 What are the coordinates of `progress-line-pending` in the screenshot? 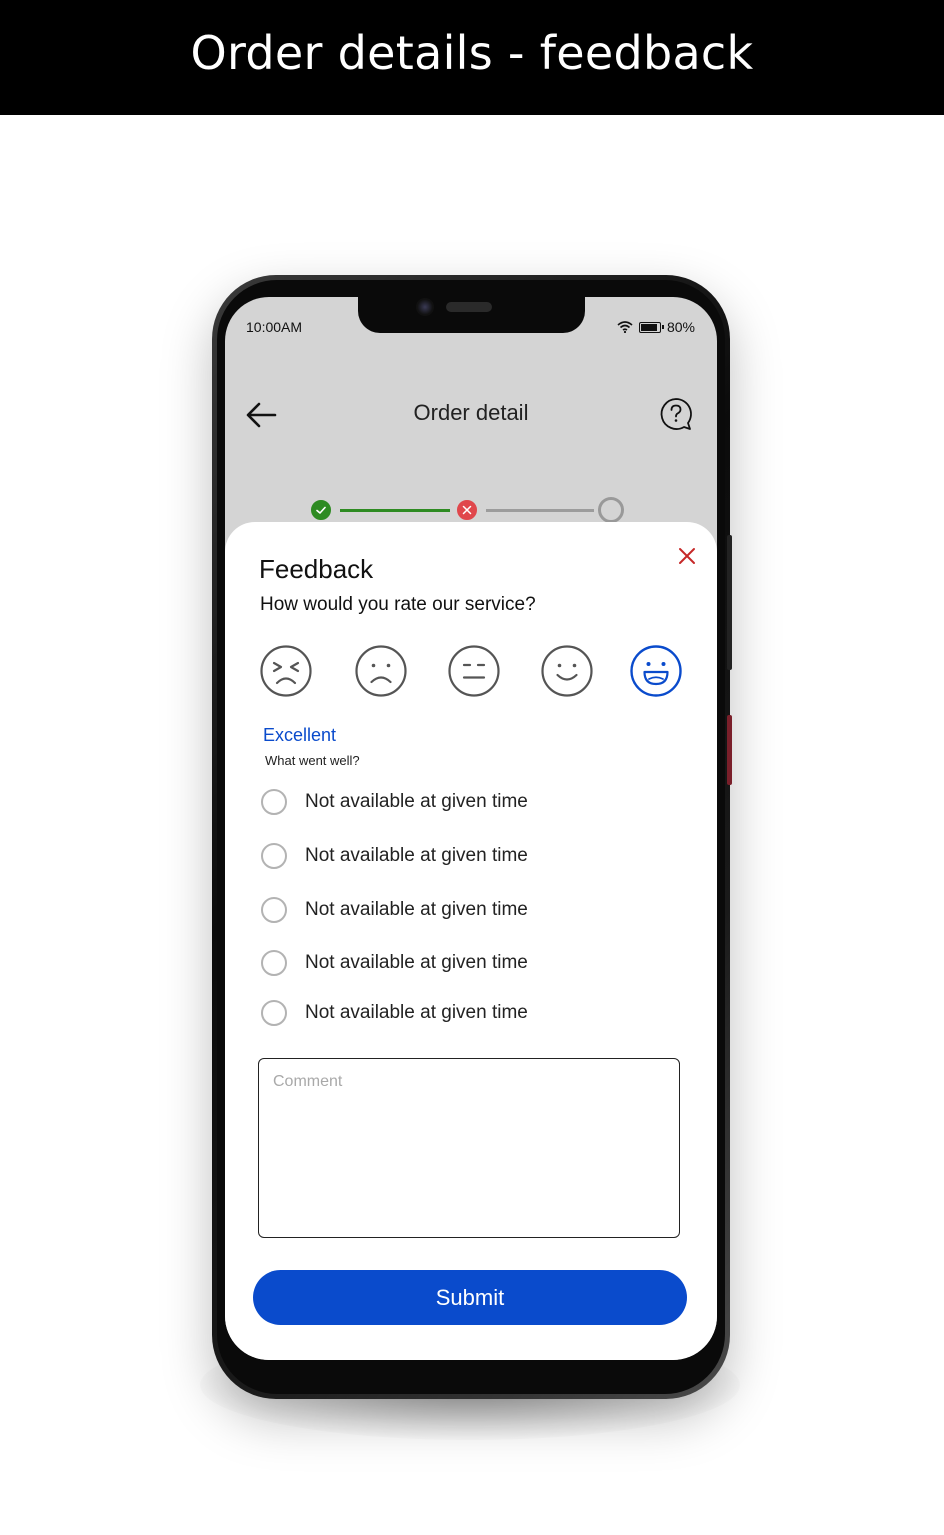 It's located at (540, 510).